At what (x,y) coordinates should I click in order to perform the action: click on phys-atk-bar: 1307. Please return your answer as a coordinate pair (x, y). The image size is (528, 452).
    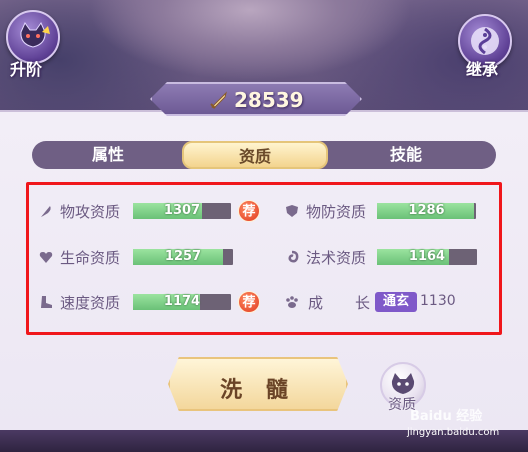
    Looking at the image, I should click on (182, 211).